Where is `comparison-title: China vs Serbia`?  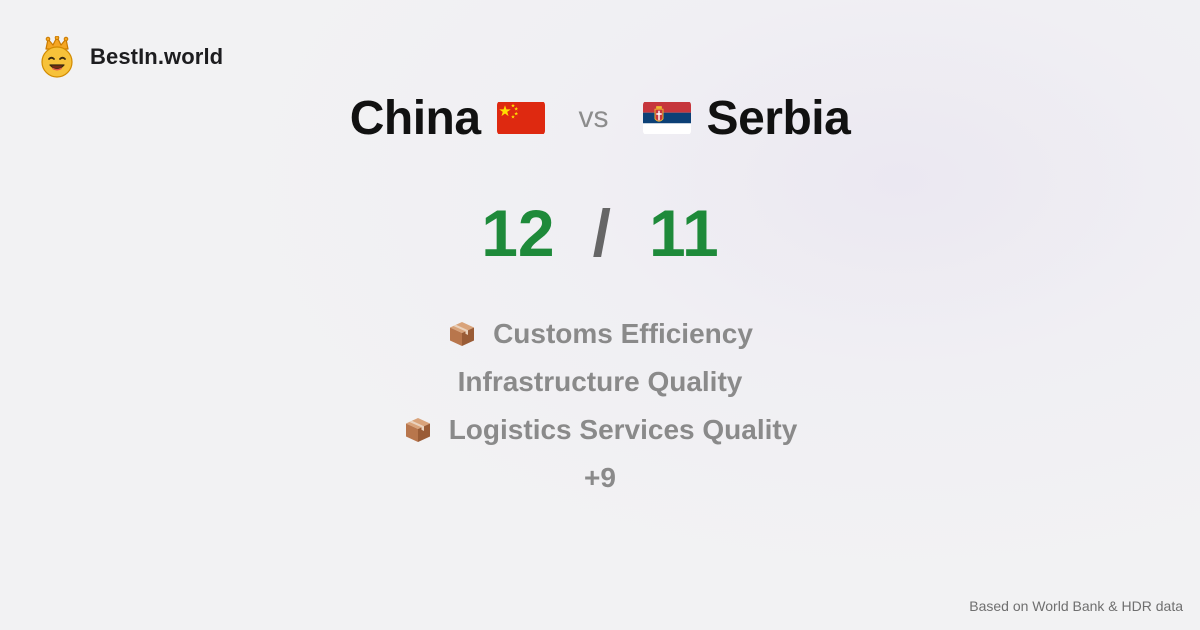
comparison-title: China vs Serbia is located at coordinates (600, 118).